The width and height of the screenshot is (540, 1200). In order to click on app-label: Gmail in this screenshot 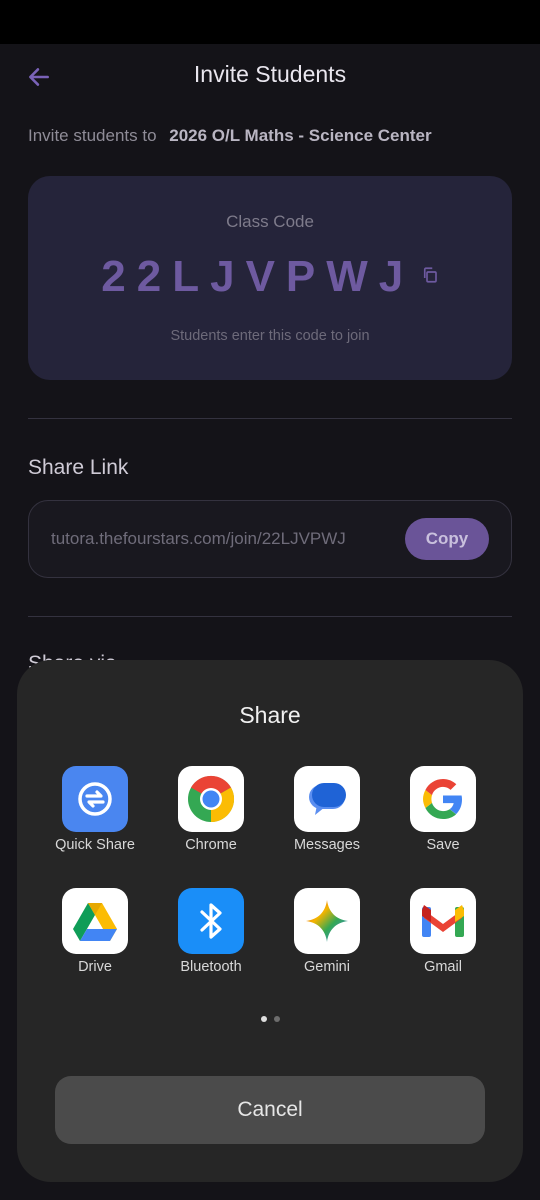, I will do `click(443, 967)`.